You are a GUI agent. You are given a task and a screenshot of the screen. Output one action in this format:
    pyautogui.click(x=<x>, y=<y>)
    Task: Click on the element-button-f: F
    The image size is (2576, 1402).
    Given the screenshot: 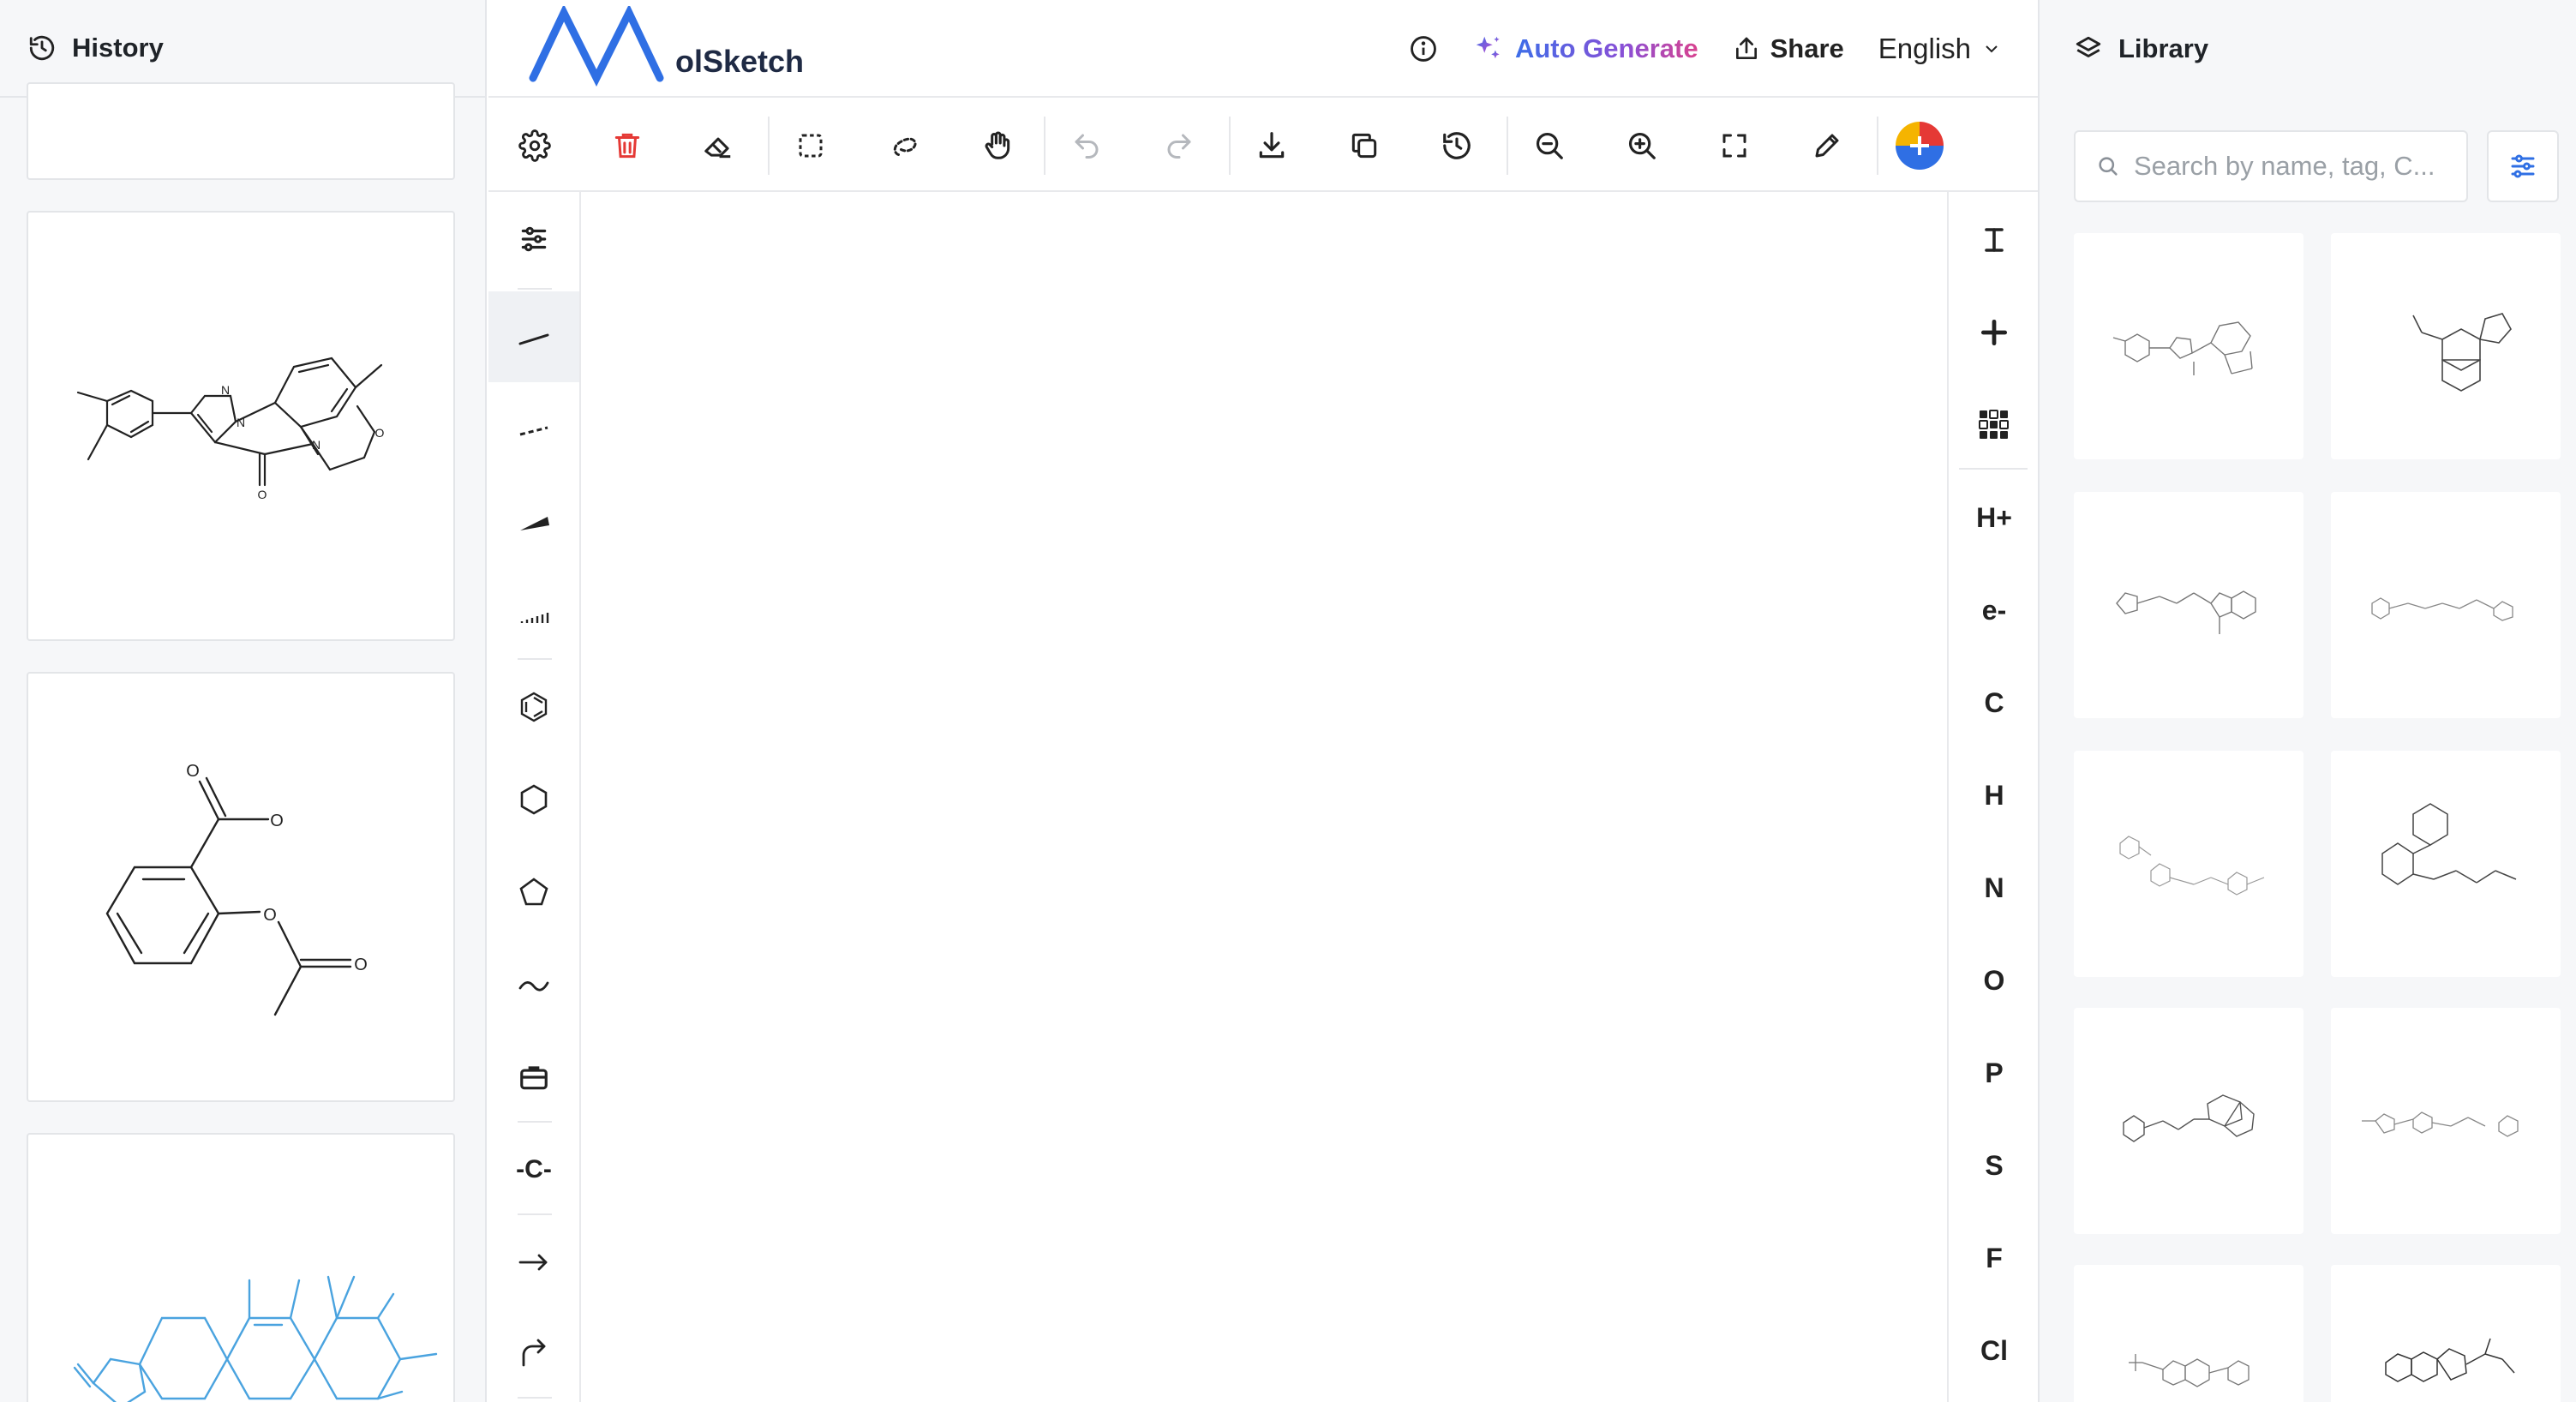 What is the action you would take?
    pyautogui.click(x=1994, y=1258)
    